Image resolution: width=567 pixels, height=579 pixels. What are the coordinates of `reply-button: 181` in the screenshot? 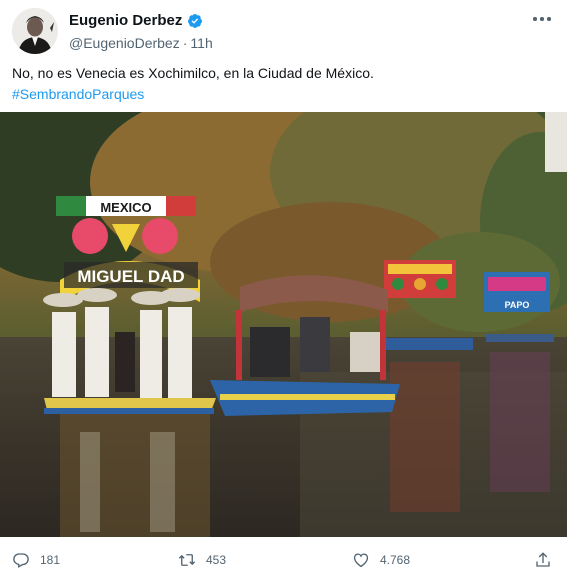 It's located at (36, 560).